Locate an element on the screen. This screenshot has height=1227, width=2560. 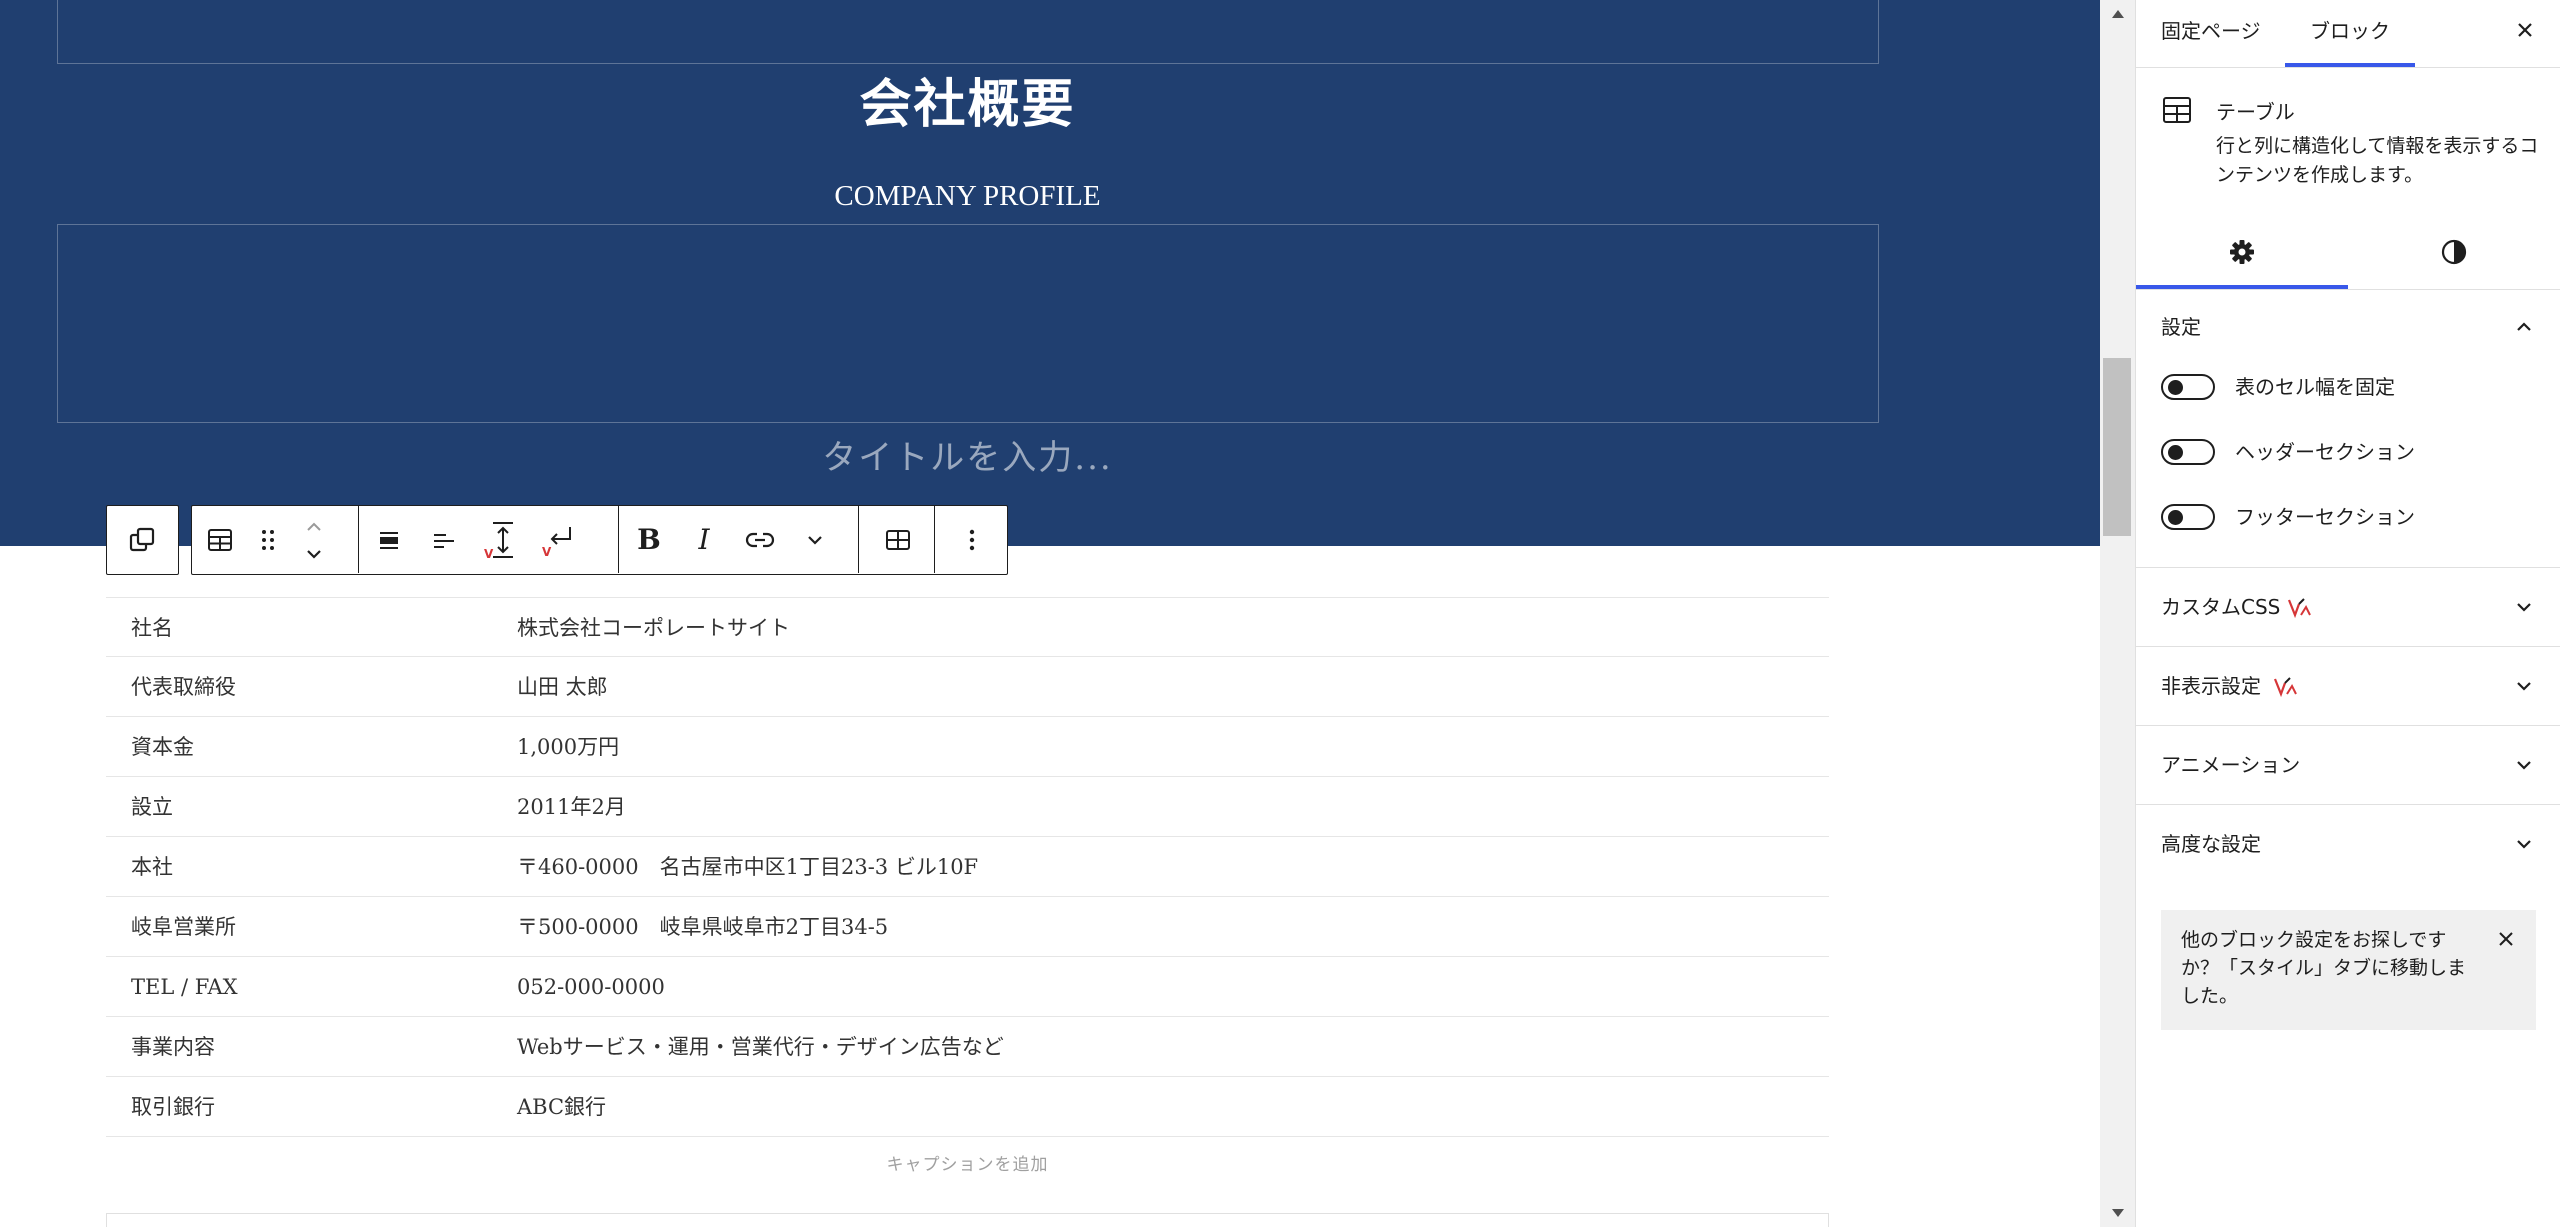
tab-page: 固定ページ is located at coordinates (2211, 33).